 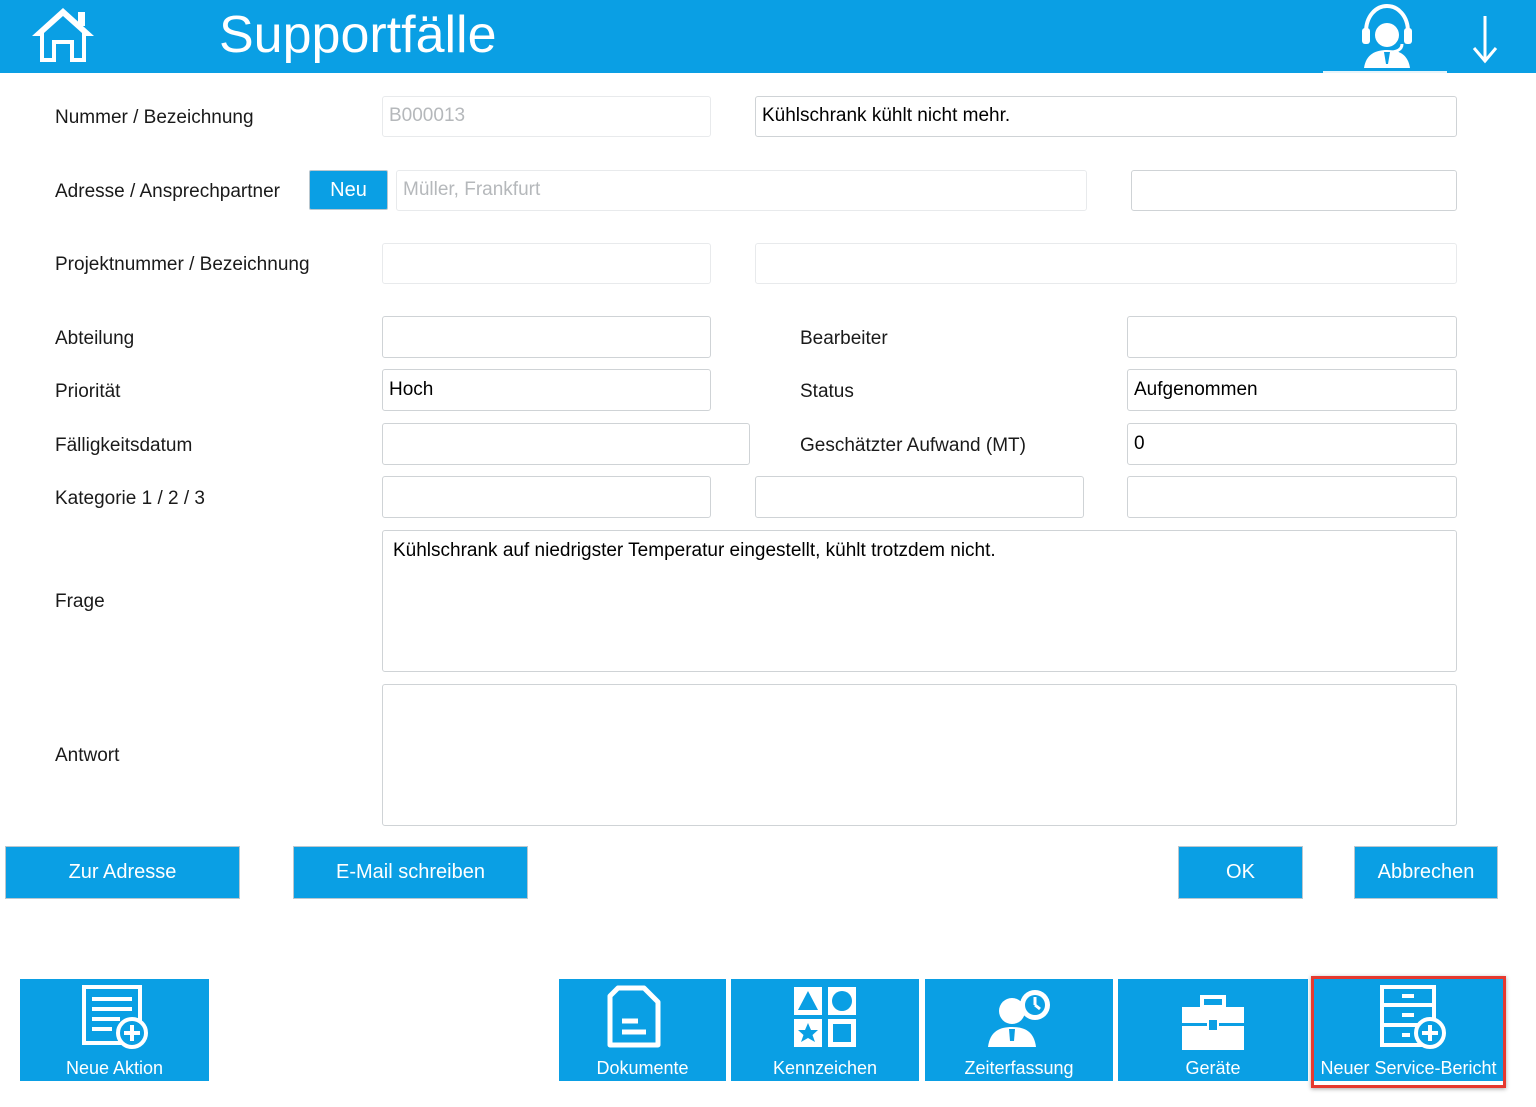 I want to click on adresse-field: Müller, Frankfurt, so click(x=741, y=190).